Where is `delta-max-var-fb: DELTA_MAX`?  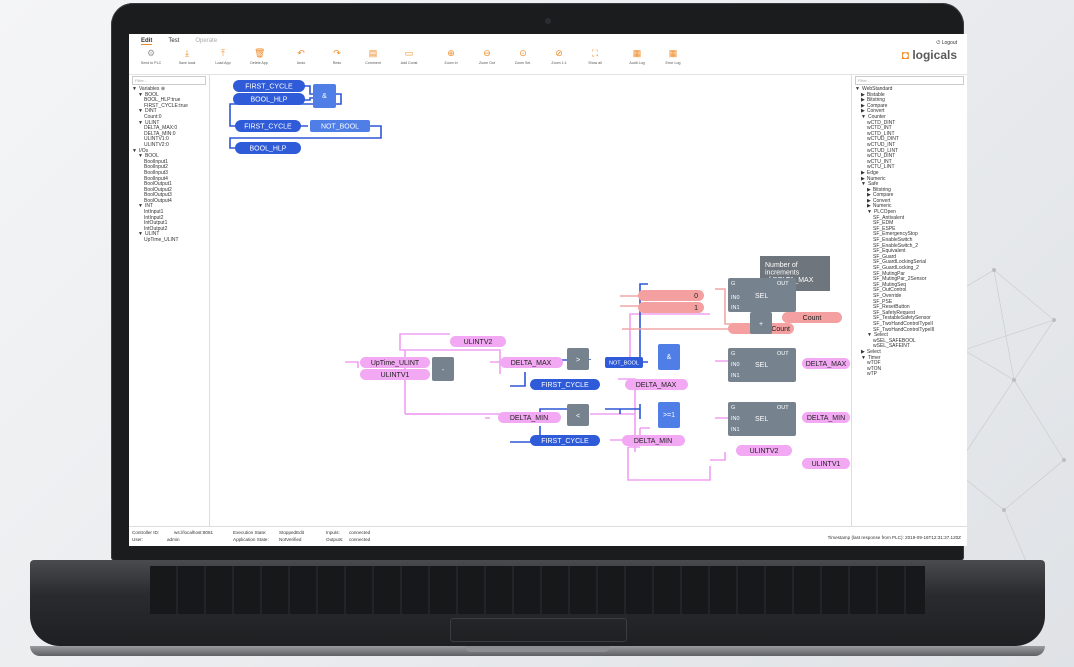 delta-max-var-fb: DELTA_MAX is located at coordinates (656, 384).